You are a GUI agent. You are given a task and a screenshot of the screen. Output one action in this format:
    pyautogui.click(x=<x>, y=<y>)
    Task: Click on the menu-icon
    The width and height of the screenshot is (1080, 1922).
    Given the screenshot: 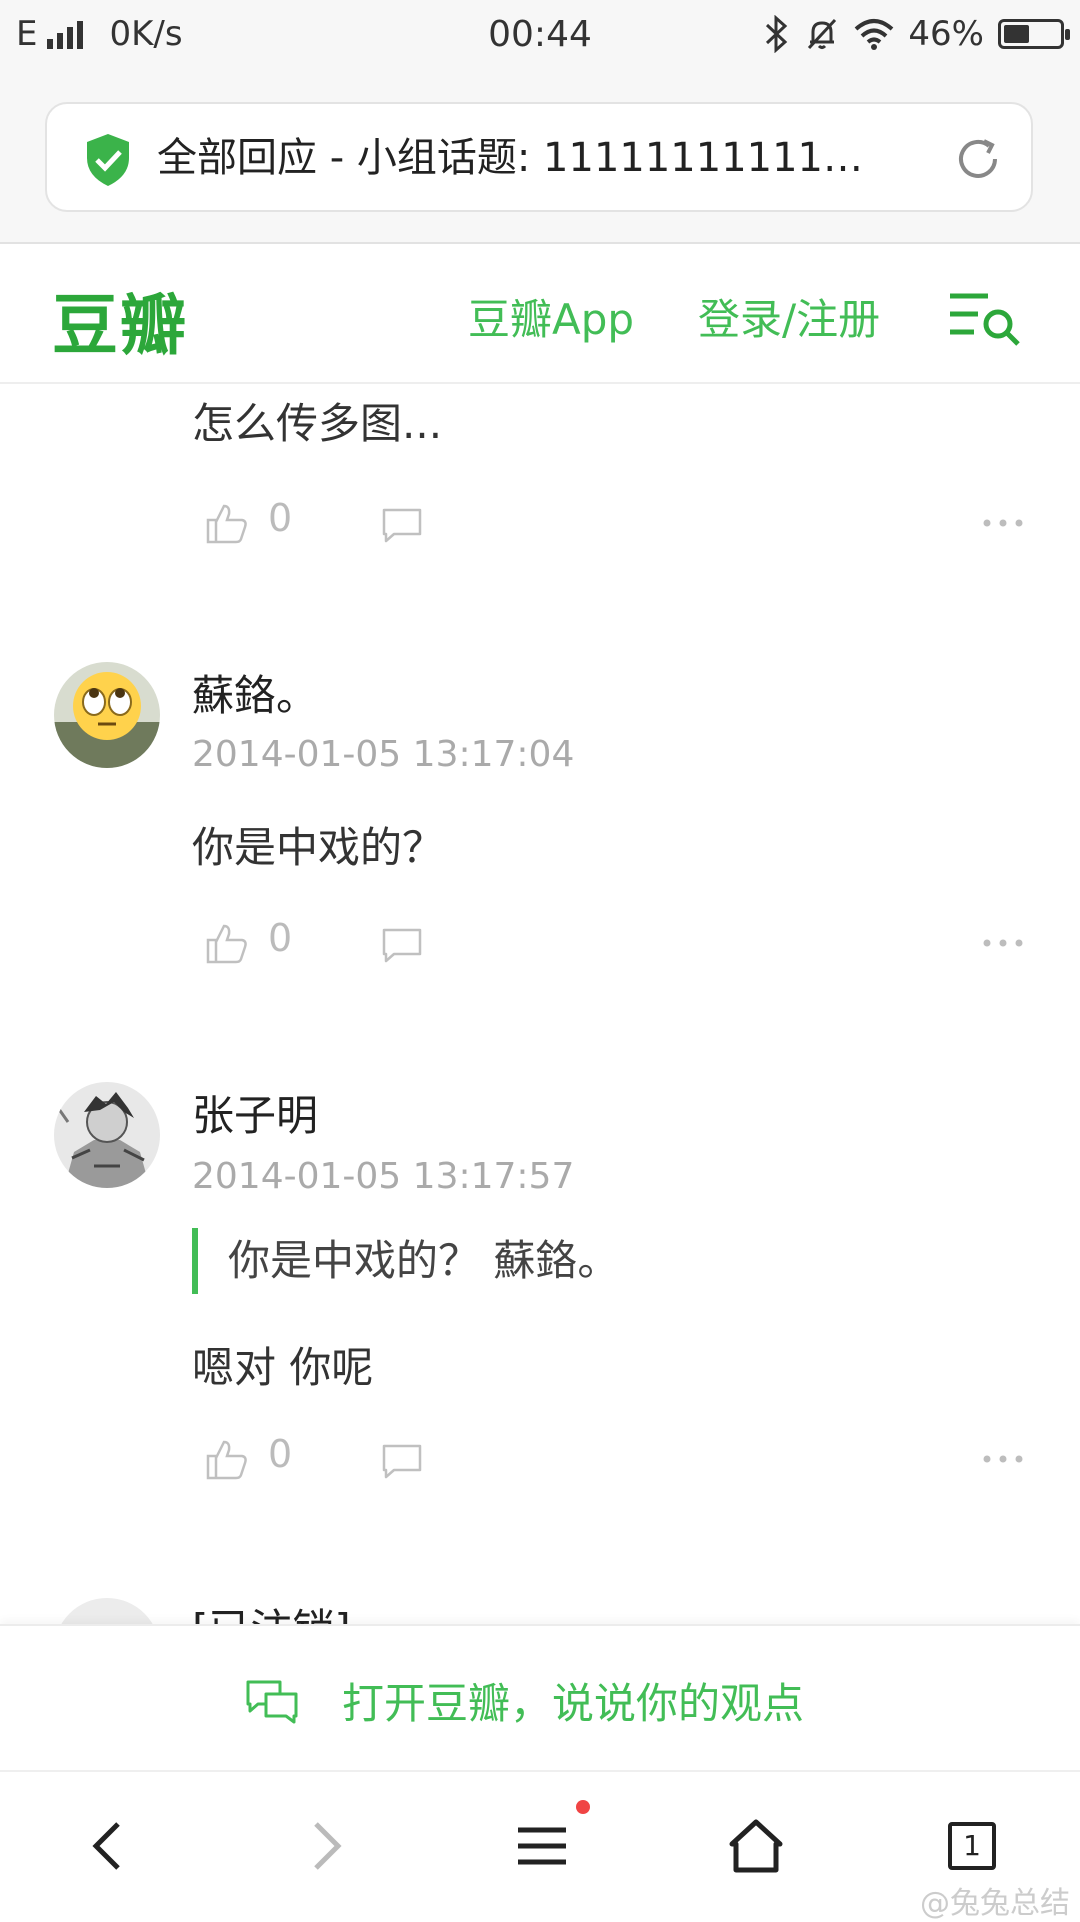 What is the action you would take?
    pyautogui.click(x=542, y=1846)
    